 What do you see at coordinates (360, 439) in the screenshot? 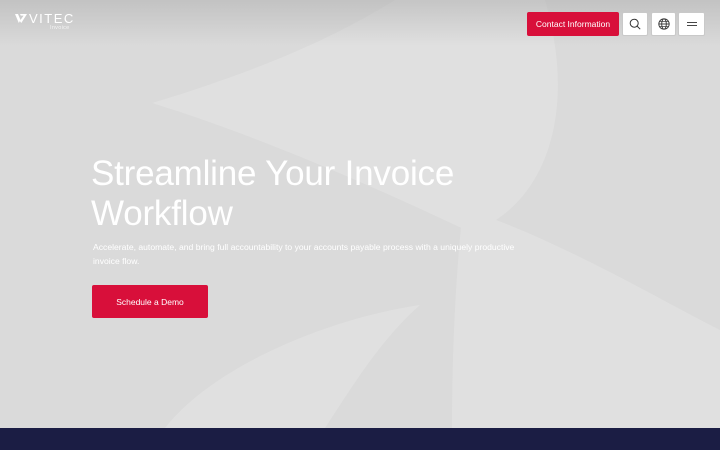
I see `next-section-band` at bounding box center [360, 439].